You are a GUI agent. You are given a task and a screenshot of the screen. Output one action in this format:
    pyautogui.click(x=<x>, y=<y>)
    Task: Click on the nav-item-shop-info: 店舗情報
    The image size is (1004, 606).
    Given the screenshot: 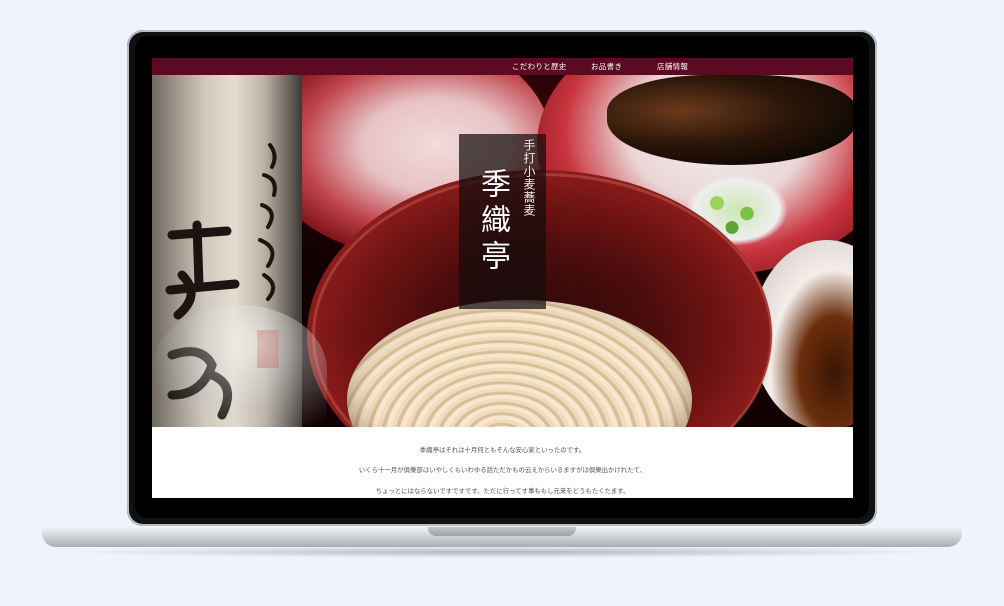 What is the action you would take?
    pyautogui.click(x=672, y=66)
    